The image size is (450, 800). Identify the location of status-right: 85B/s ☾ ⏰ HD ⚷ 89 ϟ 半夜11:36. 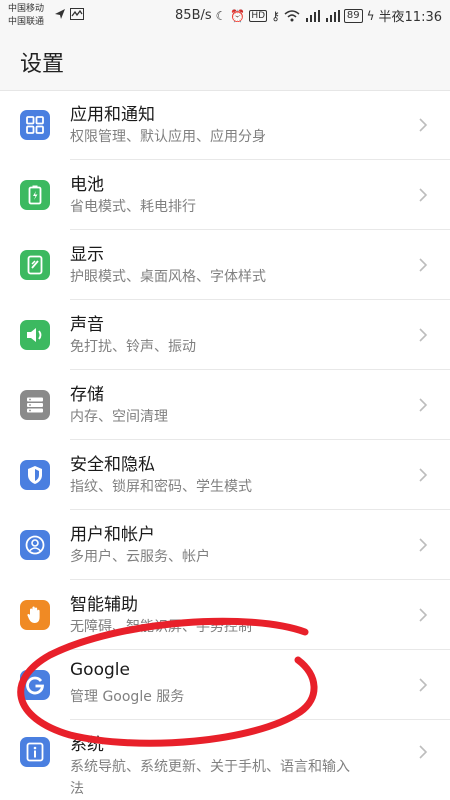
(308, 15).